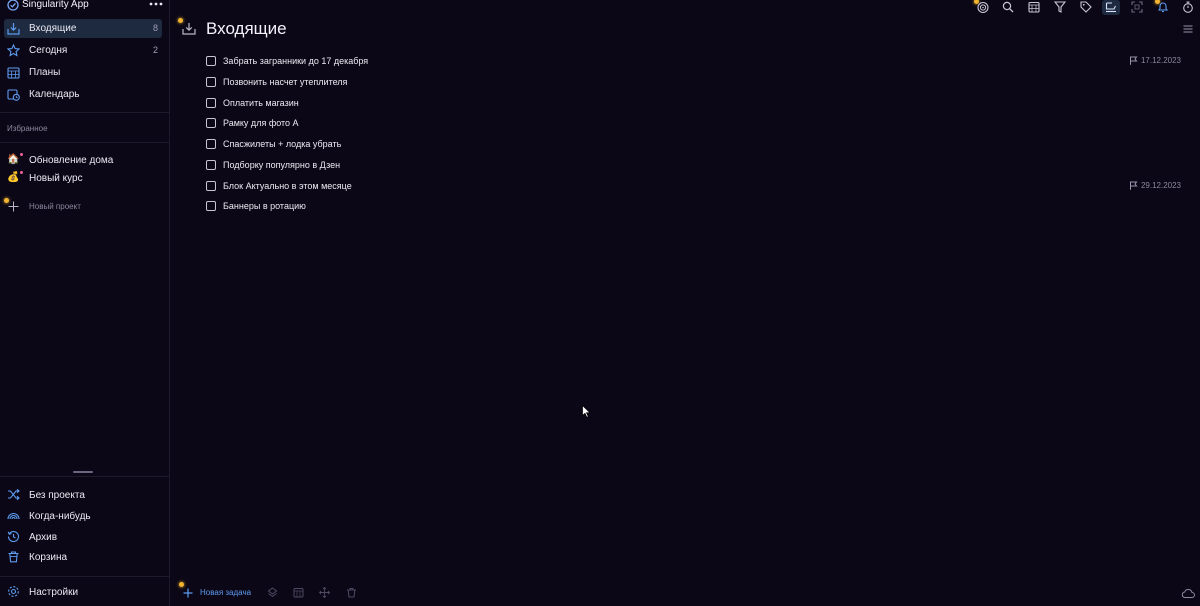 This screenshot has height=606, width=1200. I want to click on tags-button, so click(1086, 7).